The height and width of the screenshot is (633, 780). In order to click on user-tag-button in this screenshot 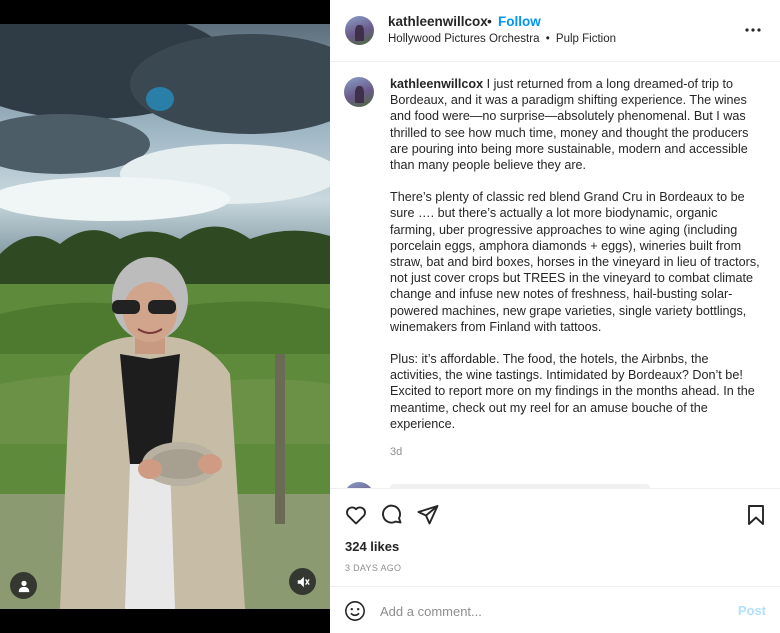, I will do `click(23, 585)`.